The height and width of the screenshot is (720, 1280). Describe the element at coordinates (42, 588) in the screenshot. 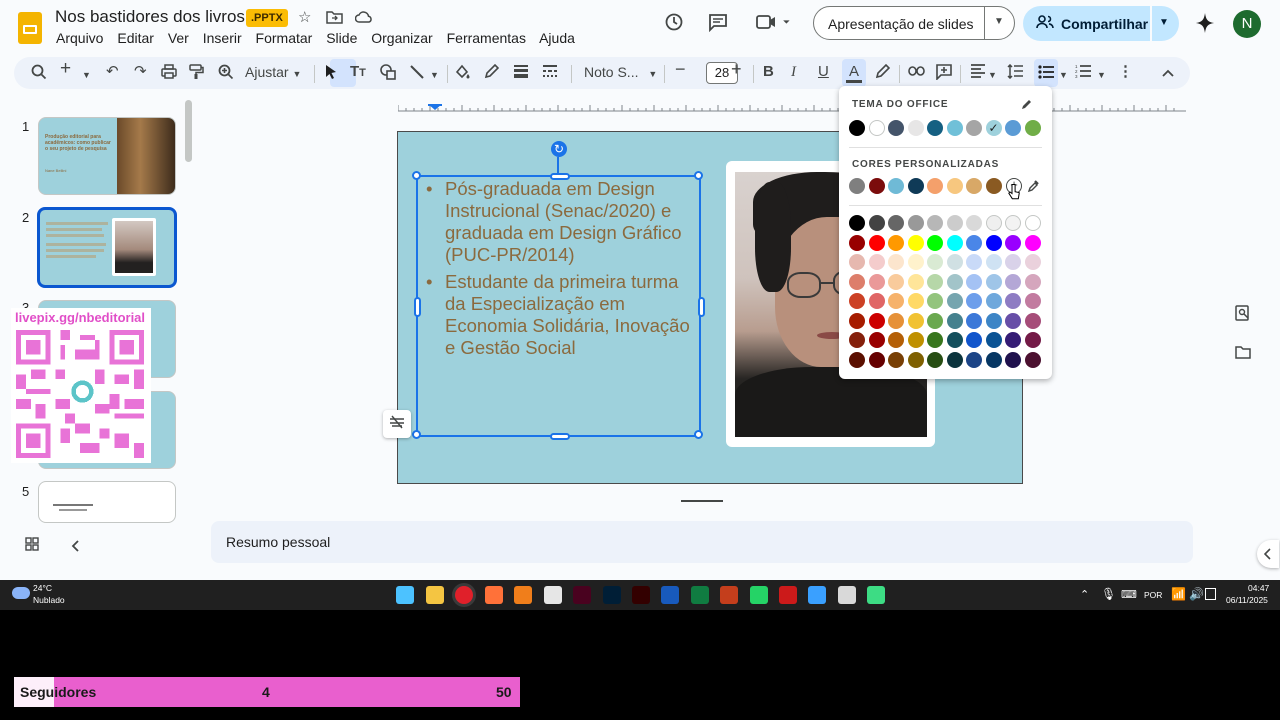

I see `weather-temp: 24°C` at that location.